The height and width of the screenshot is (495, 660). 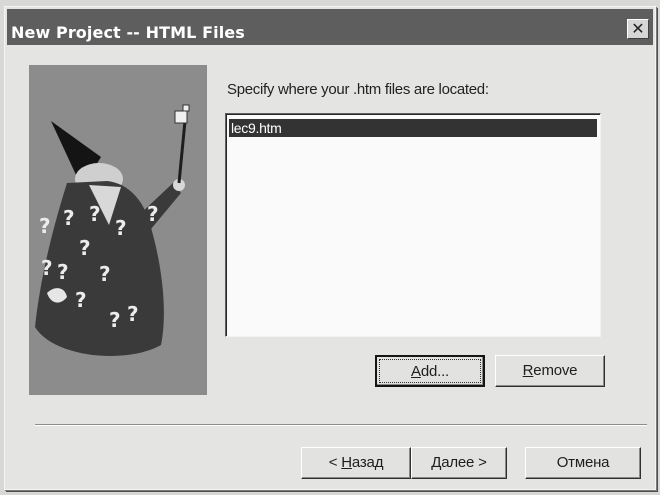 I want to click on next-button: Далее >, so click(x=459, y=463).